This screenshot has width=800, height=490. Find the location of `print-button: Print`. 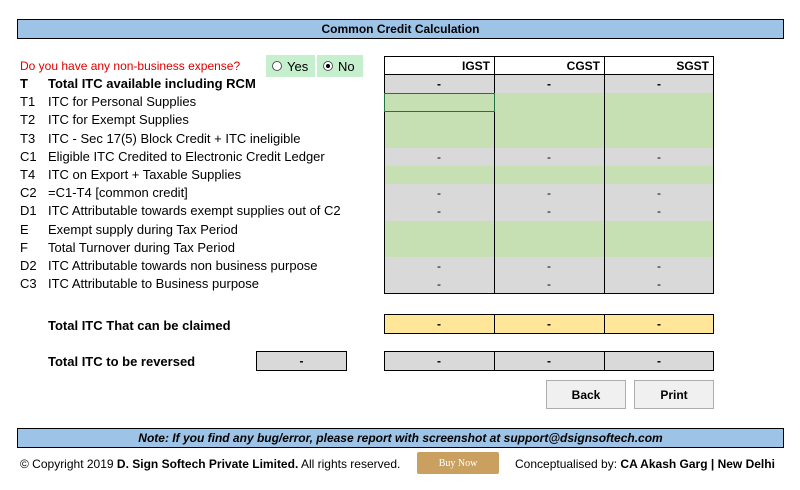

print-button: Print is located at coordinates (674, 394).